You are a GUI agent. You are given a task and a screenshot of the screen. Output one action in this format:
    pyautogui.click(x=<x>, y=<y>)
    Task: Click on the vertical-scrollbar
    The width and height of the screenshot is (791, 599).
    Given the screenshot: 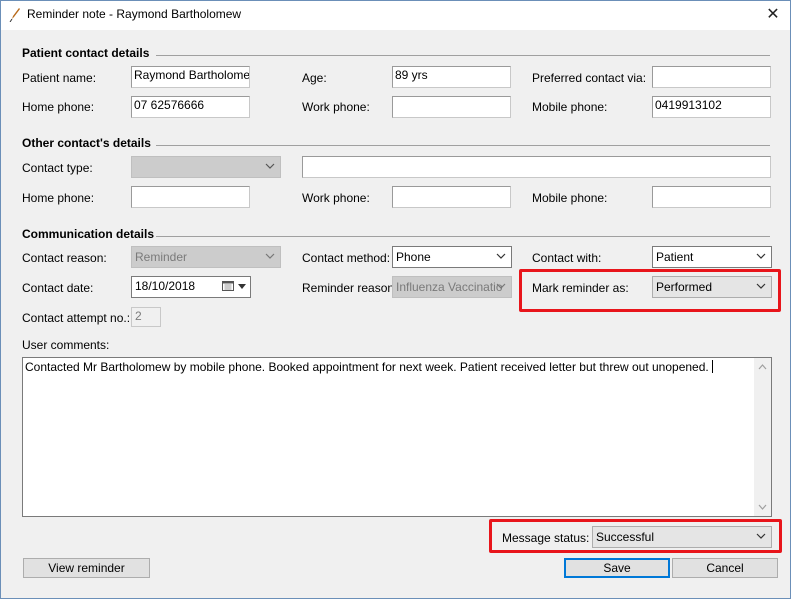 What is the action you would take?
    pyautogui.click(x=762, y=437)
    